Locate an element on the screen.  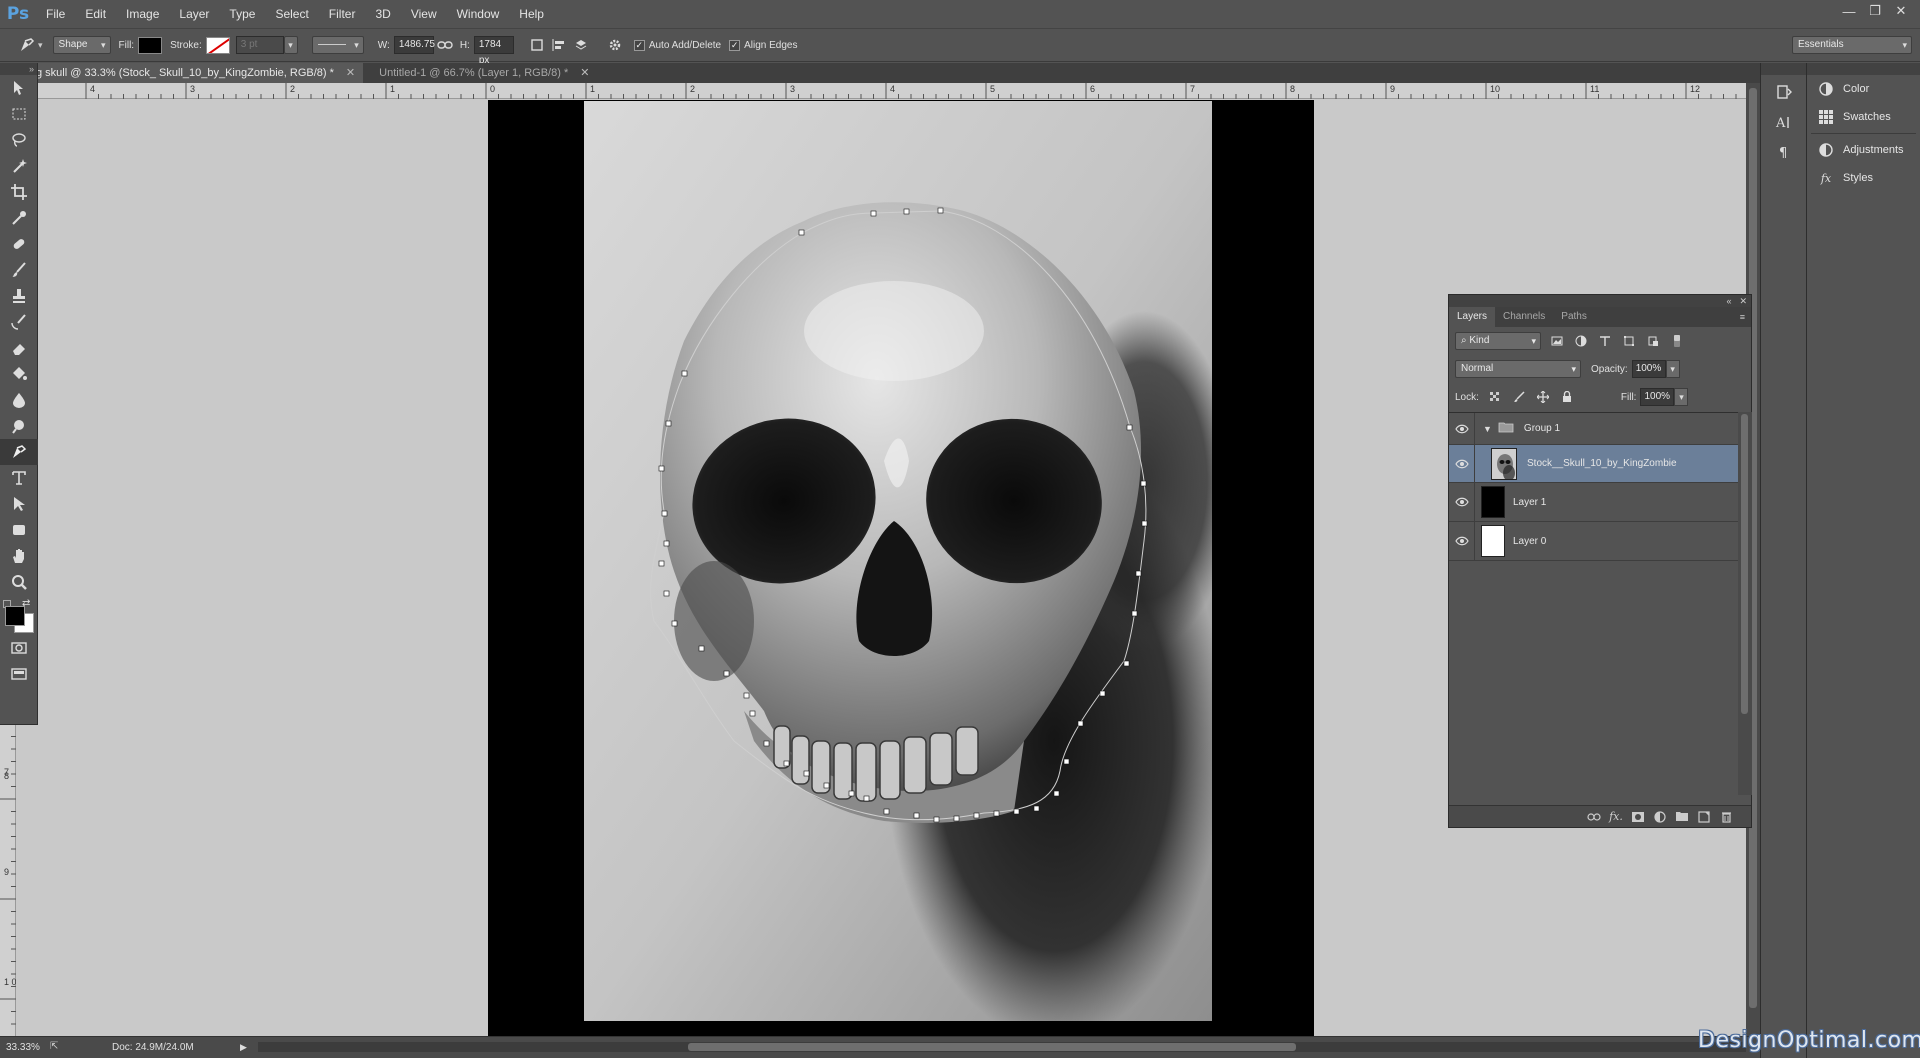
marquee-tool is located at coordinates (19, 114).